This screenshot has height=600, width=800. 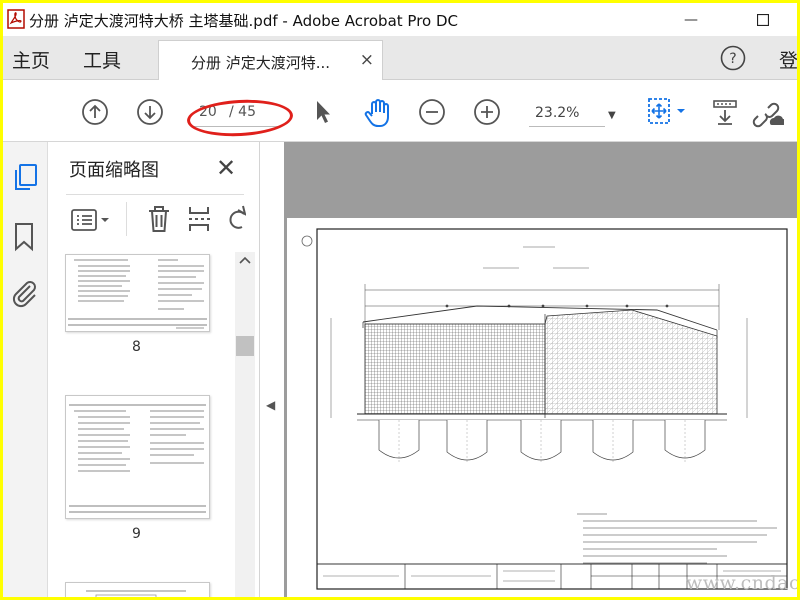 I want to click on document-tab: 分册 泸定大渡河特... ×, so click(x=270, y=60).